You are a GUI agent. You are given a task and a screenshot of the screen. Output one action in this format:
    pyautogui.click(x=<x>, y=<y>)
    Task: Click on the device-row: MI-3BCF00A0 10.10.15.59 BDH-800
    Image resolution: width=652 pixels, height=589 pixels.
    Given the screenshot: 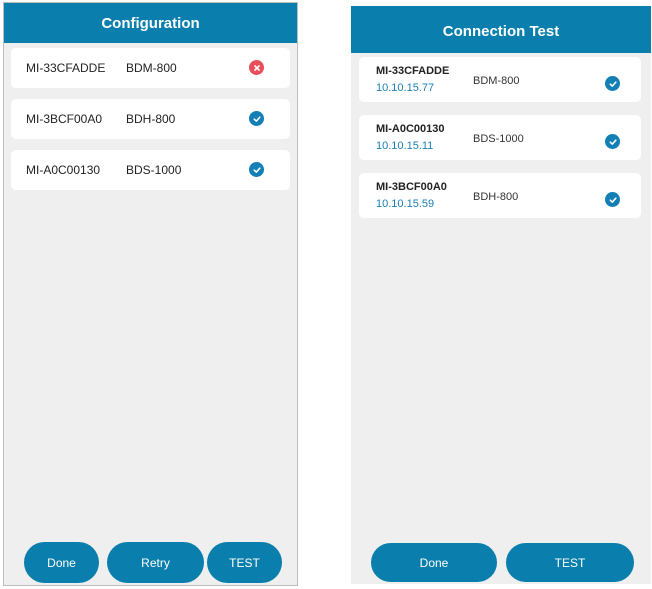 What is the action you would take?
    pyautogui.click(x=500, y=195)
    